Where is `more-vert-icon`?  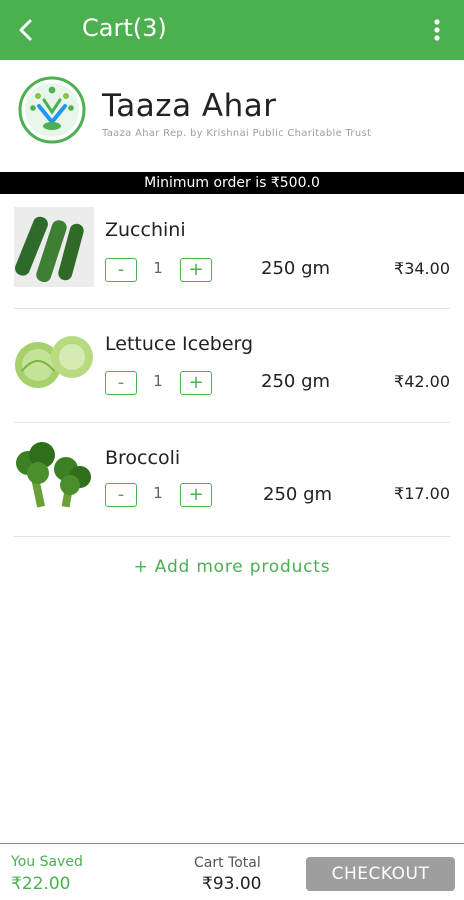
more-vert-icon is located at coordinates (437, 30).